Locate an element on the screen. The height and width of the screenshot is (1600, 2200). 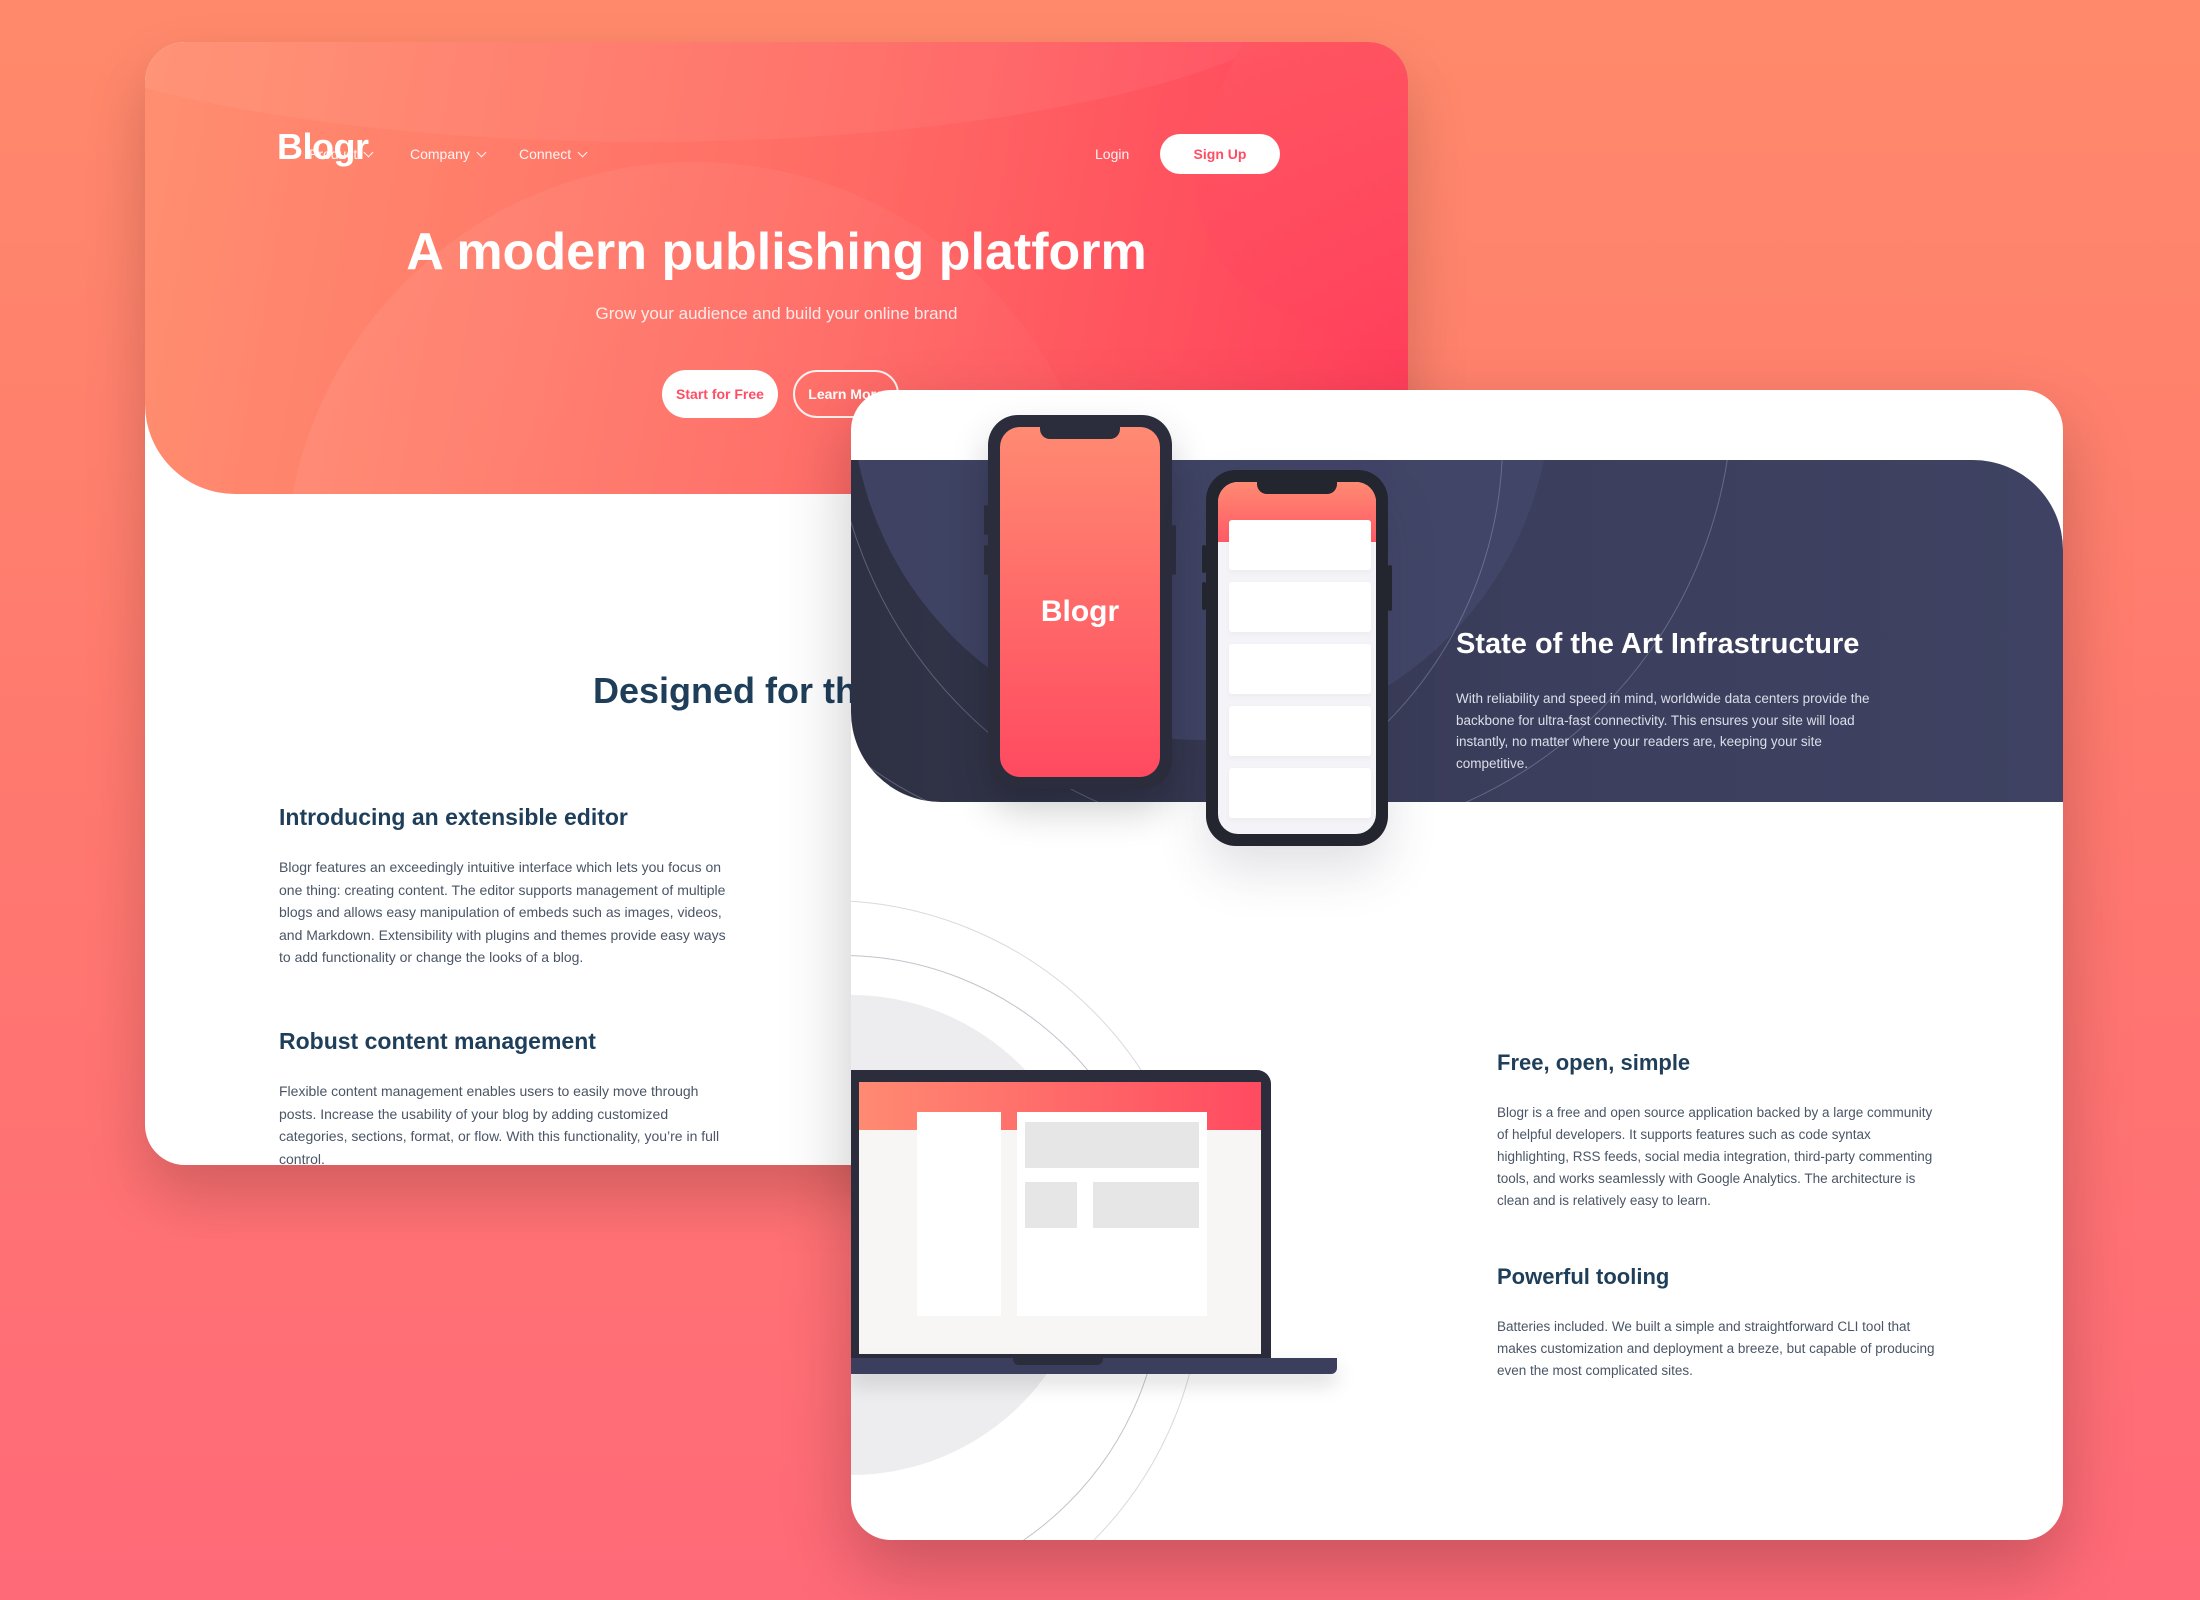
nav-item-product: Product is located at coordinates (341, 154).